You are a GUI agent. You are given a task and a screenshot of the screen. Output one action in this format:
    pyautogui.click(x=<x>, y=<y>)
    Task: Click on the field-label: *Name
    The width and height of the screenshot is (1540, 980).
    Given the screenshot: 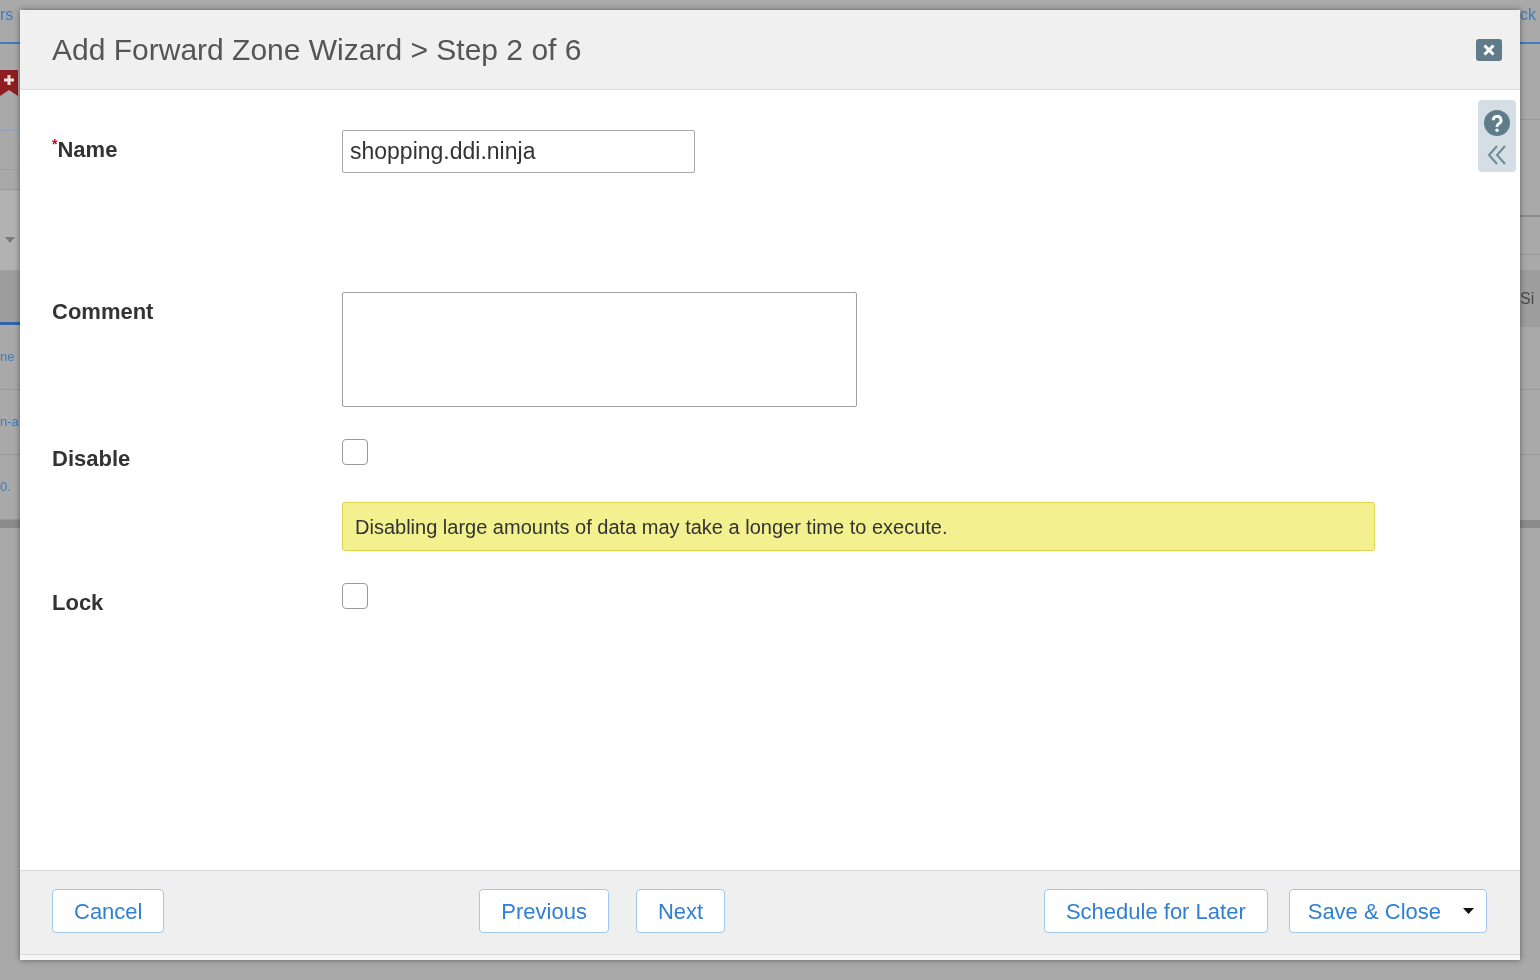 What is the action you would take?
    pyautogui.click(x=85, y=150)
    